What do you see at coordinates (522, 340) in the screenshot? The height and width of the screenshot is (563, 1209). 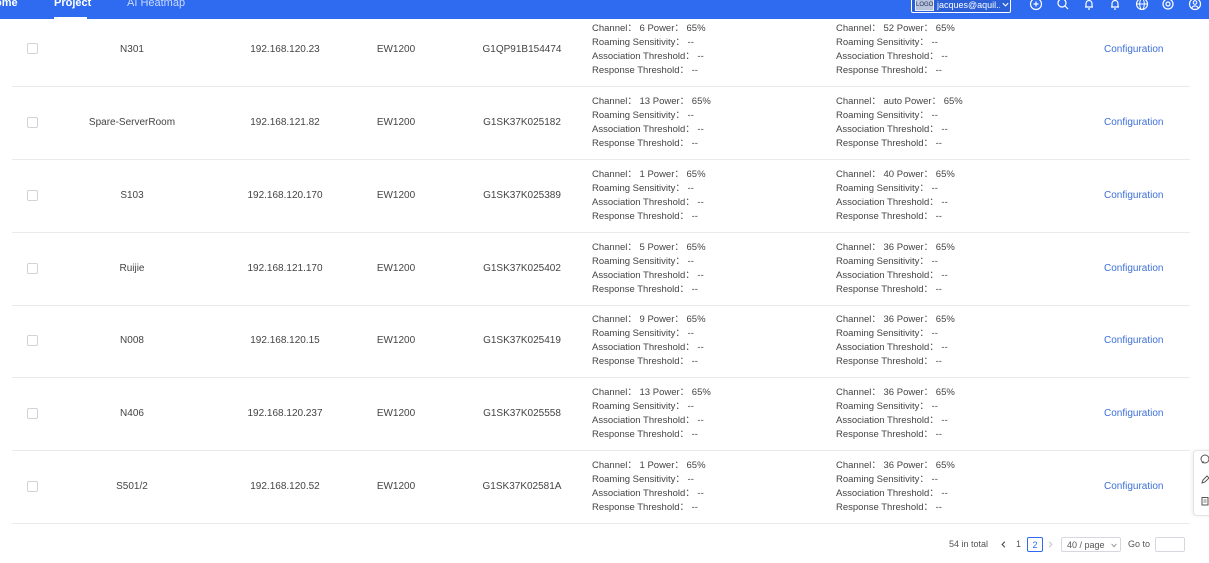 I see `device-sn: G1SK37K025419` at bounding box center [522, 340].